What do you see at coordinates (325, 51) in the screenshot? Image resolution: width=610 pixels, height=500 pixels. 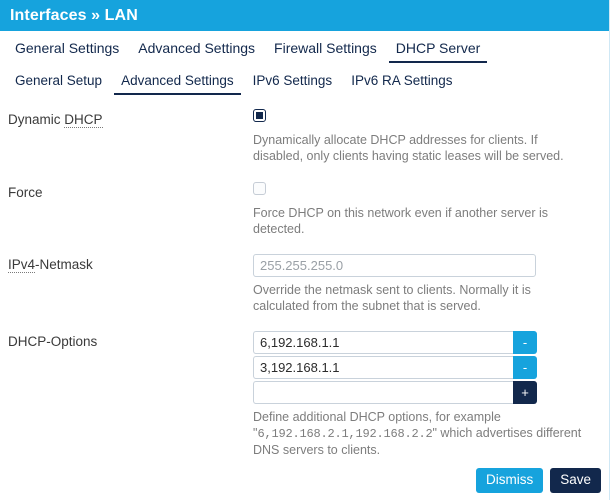 I see `tab-firewall-settings: Firewall Settings` at bounding box center [325, 51].